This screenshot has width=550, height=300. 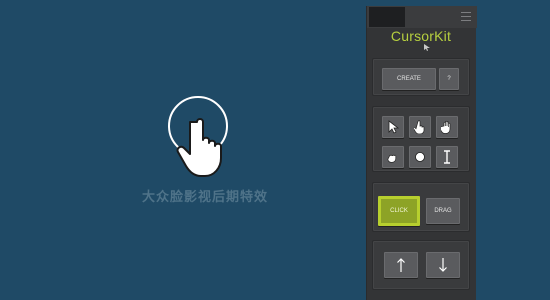 I want to click on arrow-cursor-icon, so click(x=393, y=127).